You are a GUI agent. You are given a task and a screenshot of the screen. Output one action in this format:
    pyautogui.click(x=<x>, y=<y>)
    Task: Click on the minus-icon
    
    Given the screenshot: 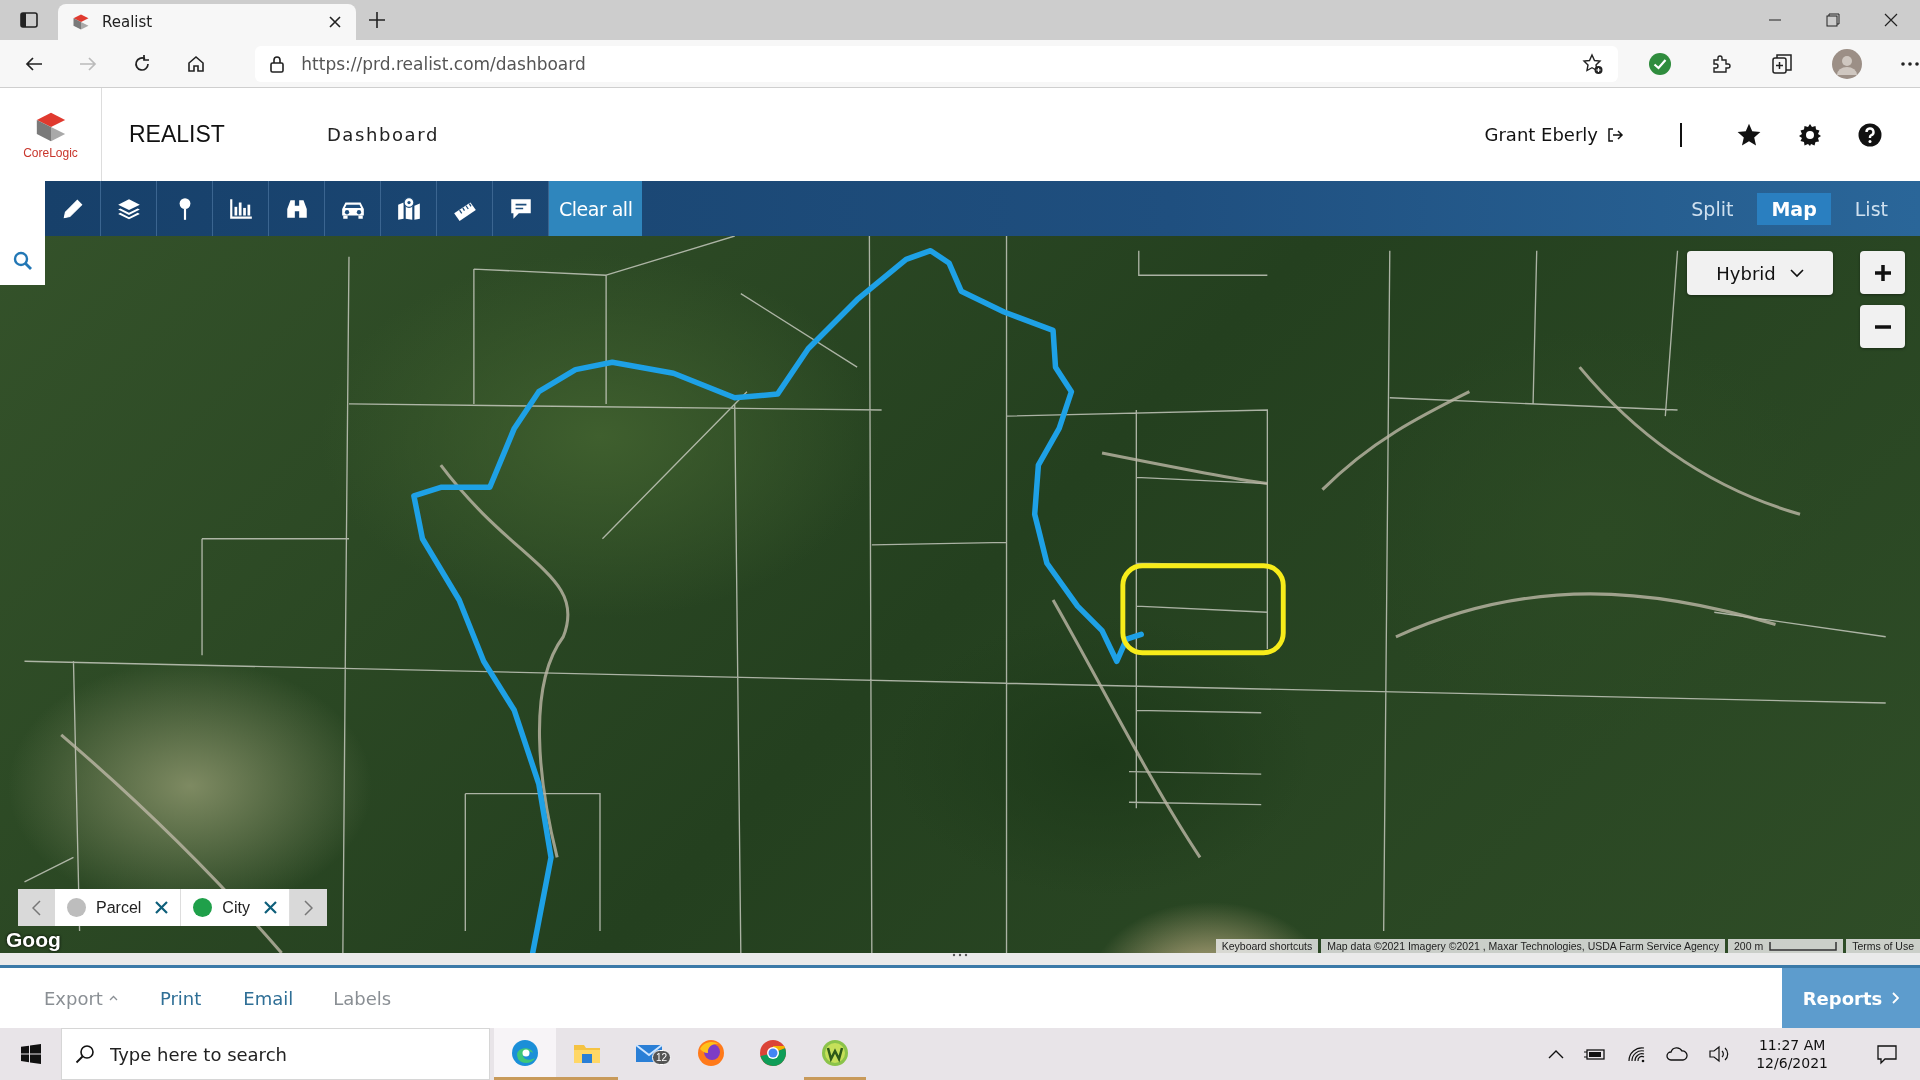 What is the action you would take?
    pyautogui.click(x=1882, y=326)
    